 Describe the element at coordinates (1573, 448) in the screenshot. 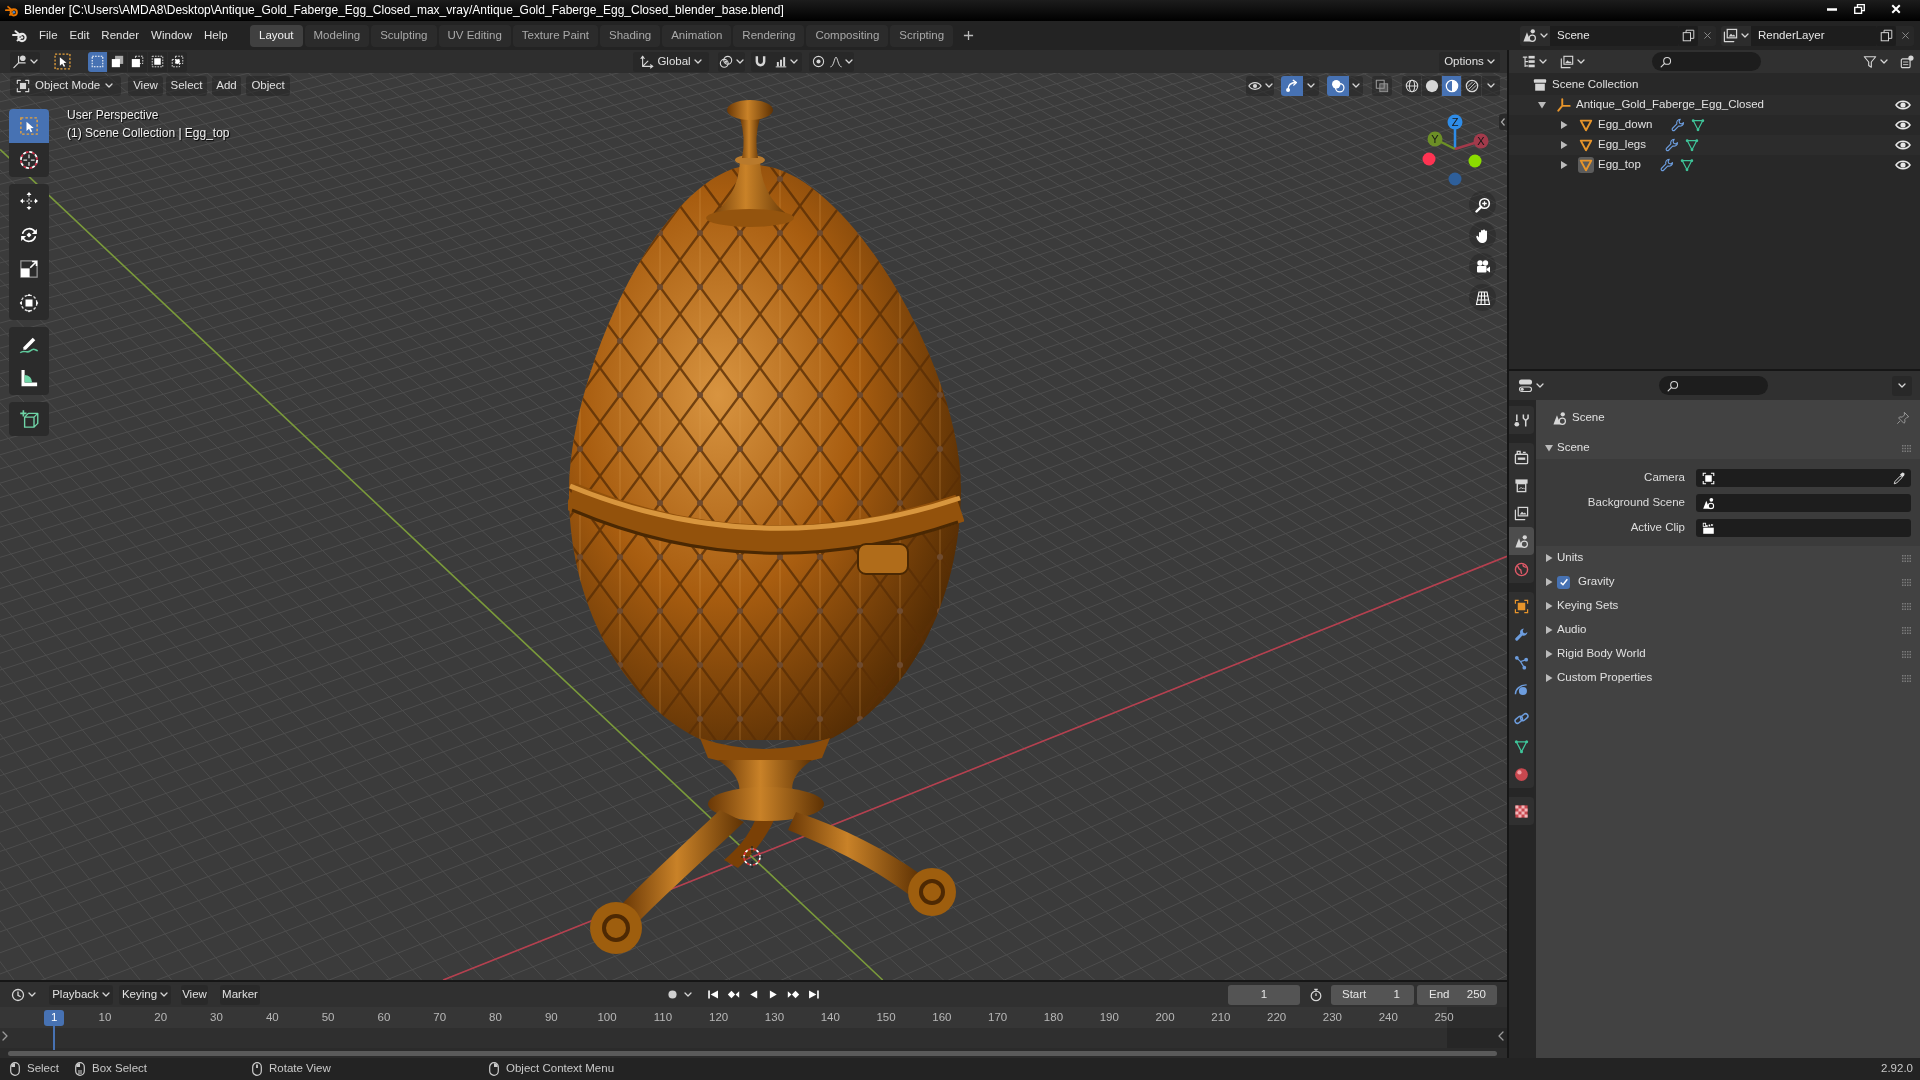

I see `panel-title: Scene` at that location.